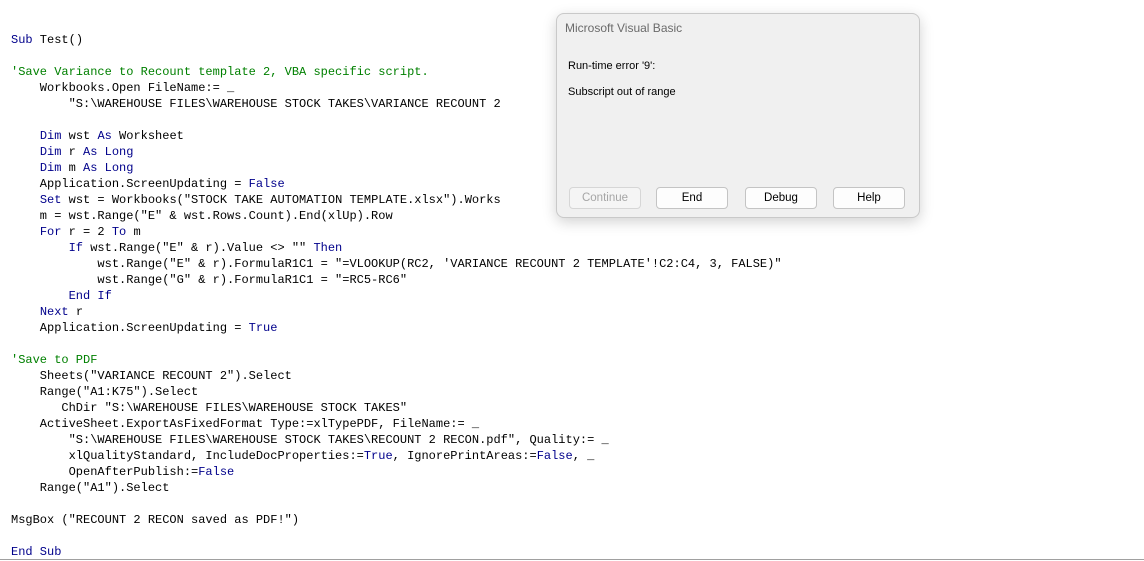  Describe the element at coordinates (583, 456) in the screenshot. I see `code-text: , _` at that location.